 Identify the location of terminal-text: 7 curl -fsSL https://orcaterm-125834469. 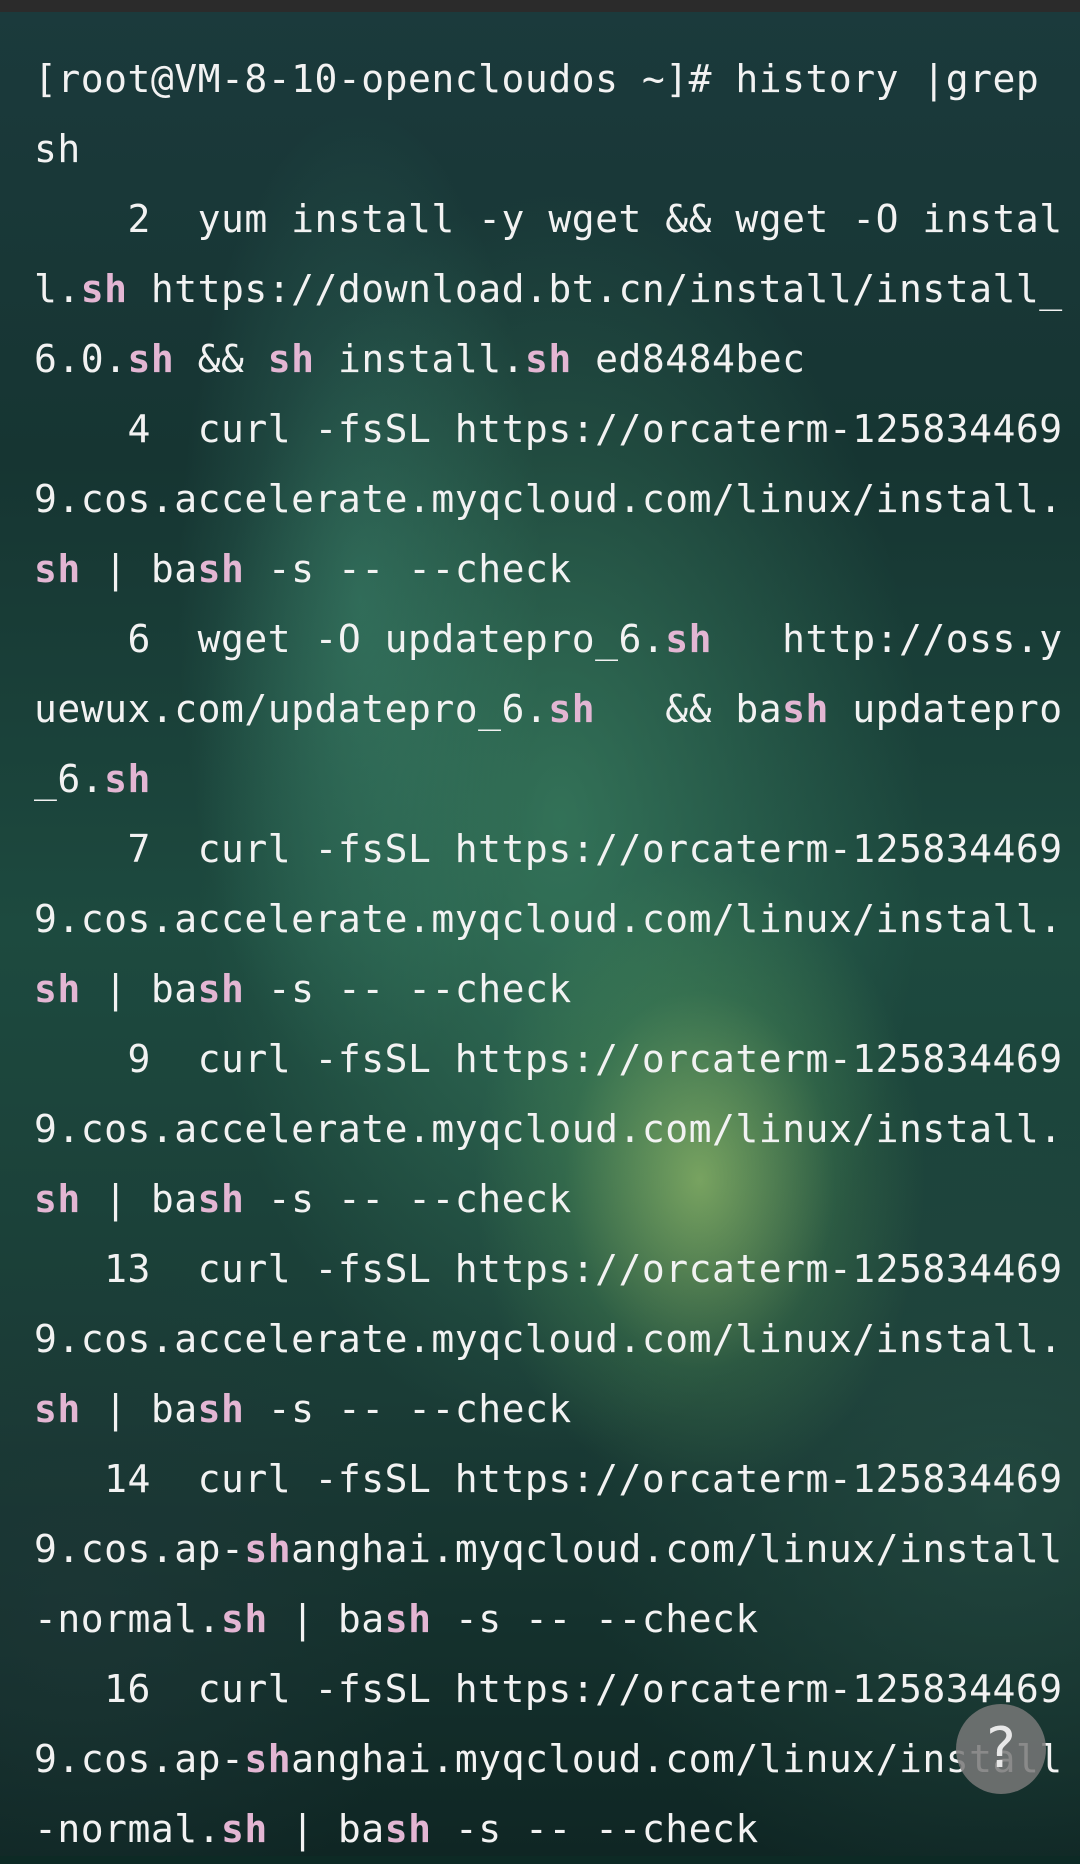
(548, 849).